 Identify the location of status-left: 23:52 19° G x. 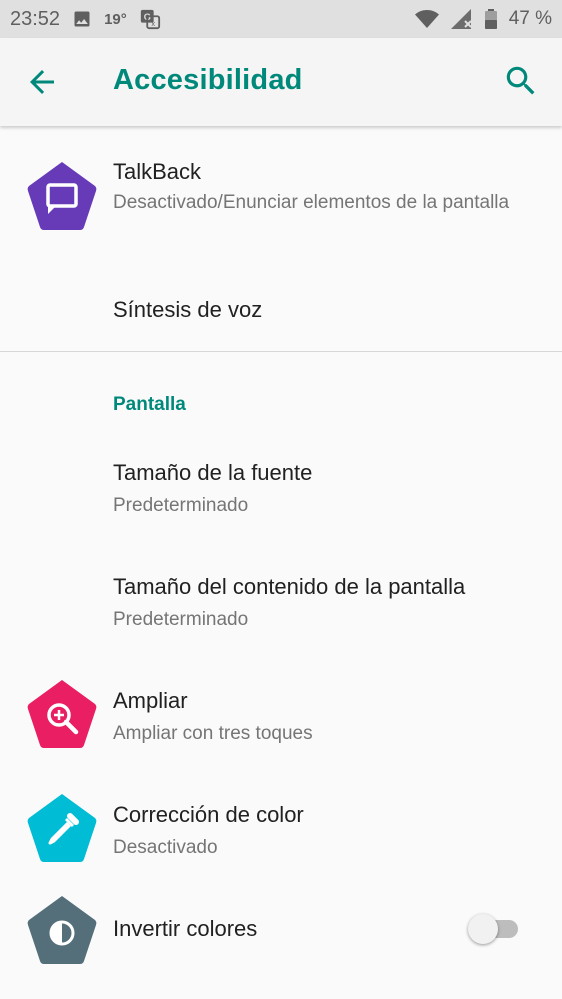
(85, 19).